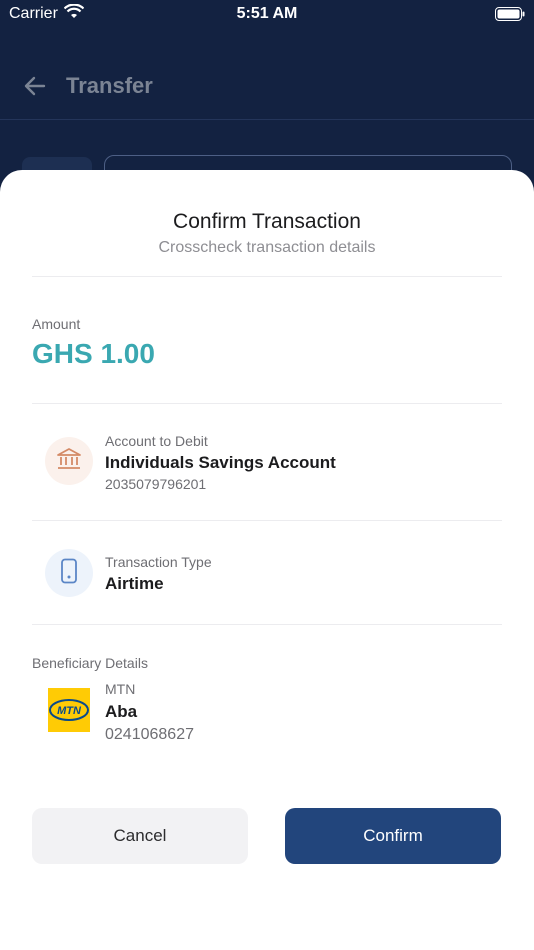 This screenshot has height=950, width=534. Describe the element at coordinates (156, 441) in the screenshot. I see `account-label: Account to Debit` at that location.